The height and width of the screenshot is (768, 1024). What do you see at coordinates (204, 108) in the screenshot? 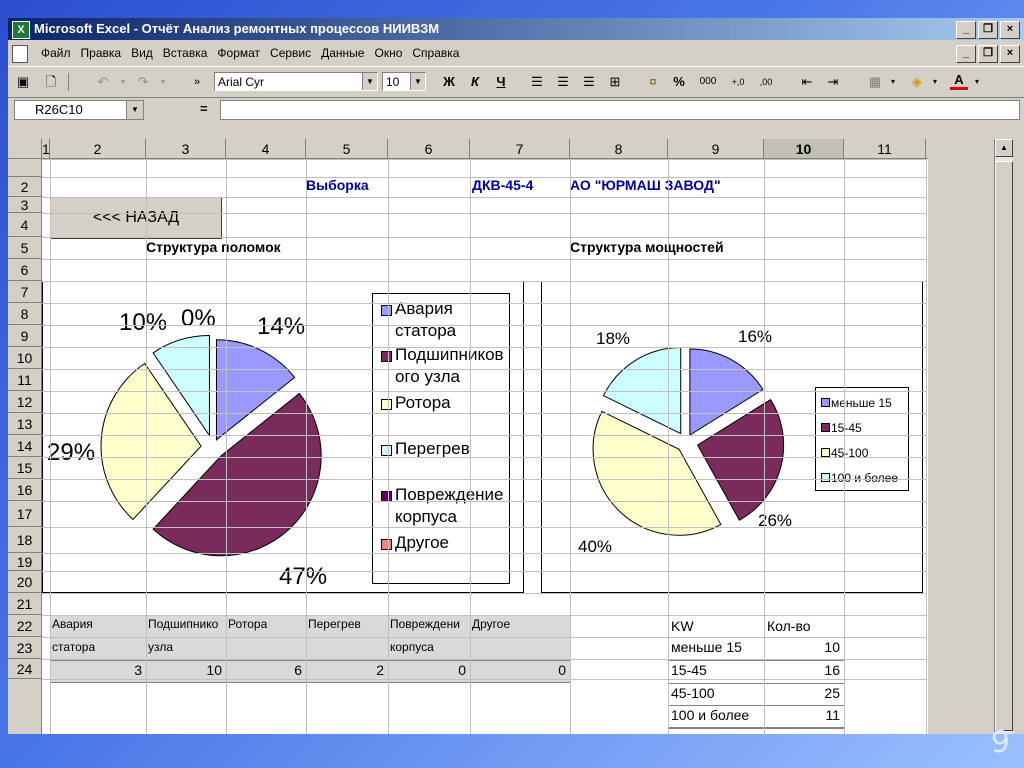
I see `formula-equals-icon: =` at bounding box center [204, 108].